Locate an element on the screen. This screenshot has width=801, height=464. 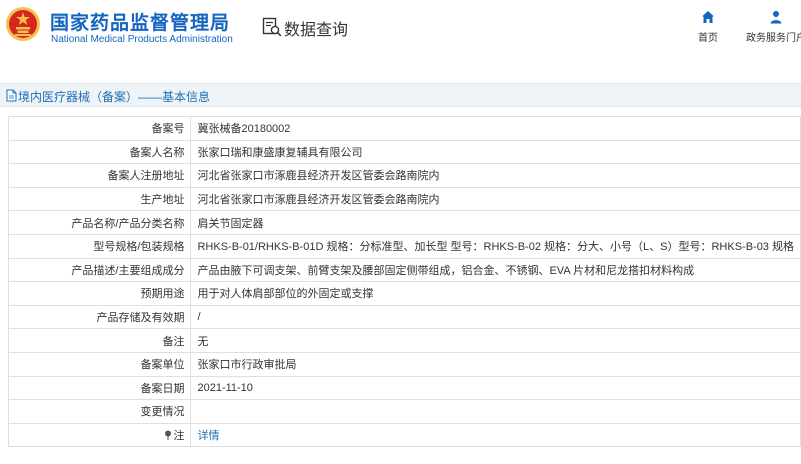
table-row-note: 注 详情 is located at coordinates (404, 435).